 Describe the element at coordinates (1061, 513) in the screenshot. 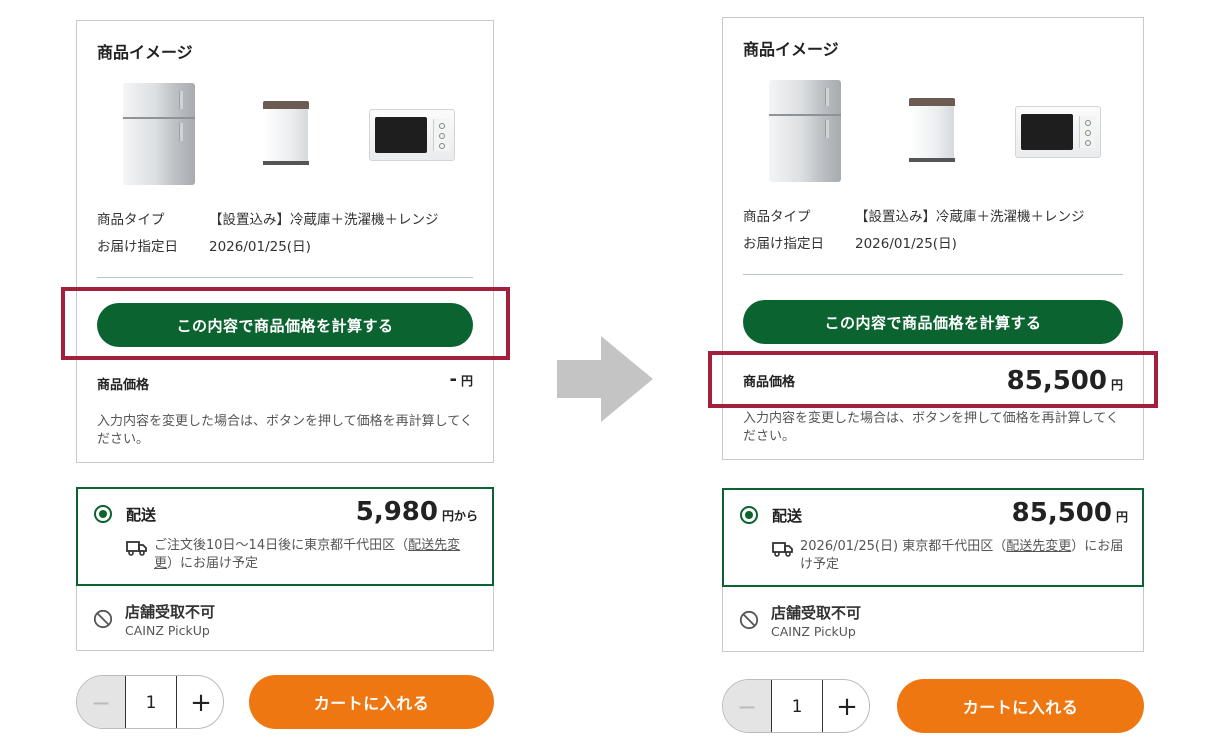

I see `shipping-price-amount: 85,500` at that location.